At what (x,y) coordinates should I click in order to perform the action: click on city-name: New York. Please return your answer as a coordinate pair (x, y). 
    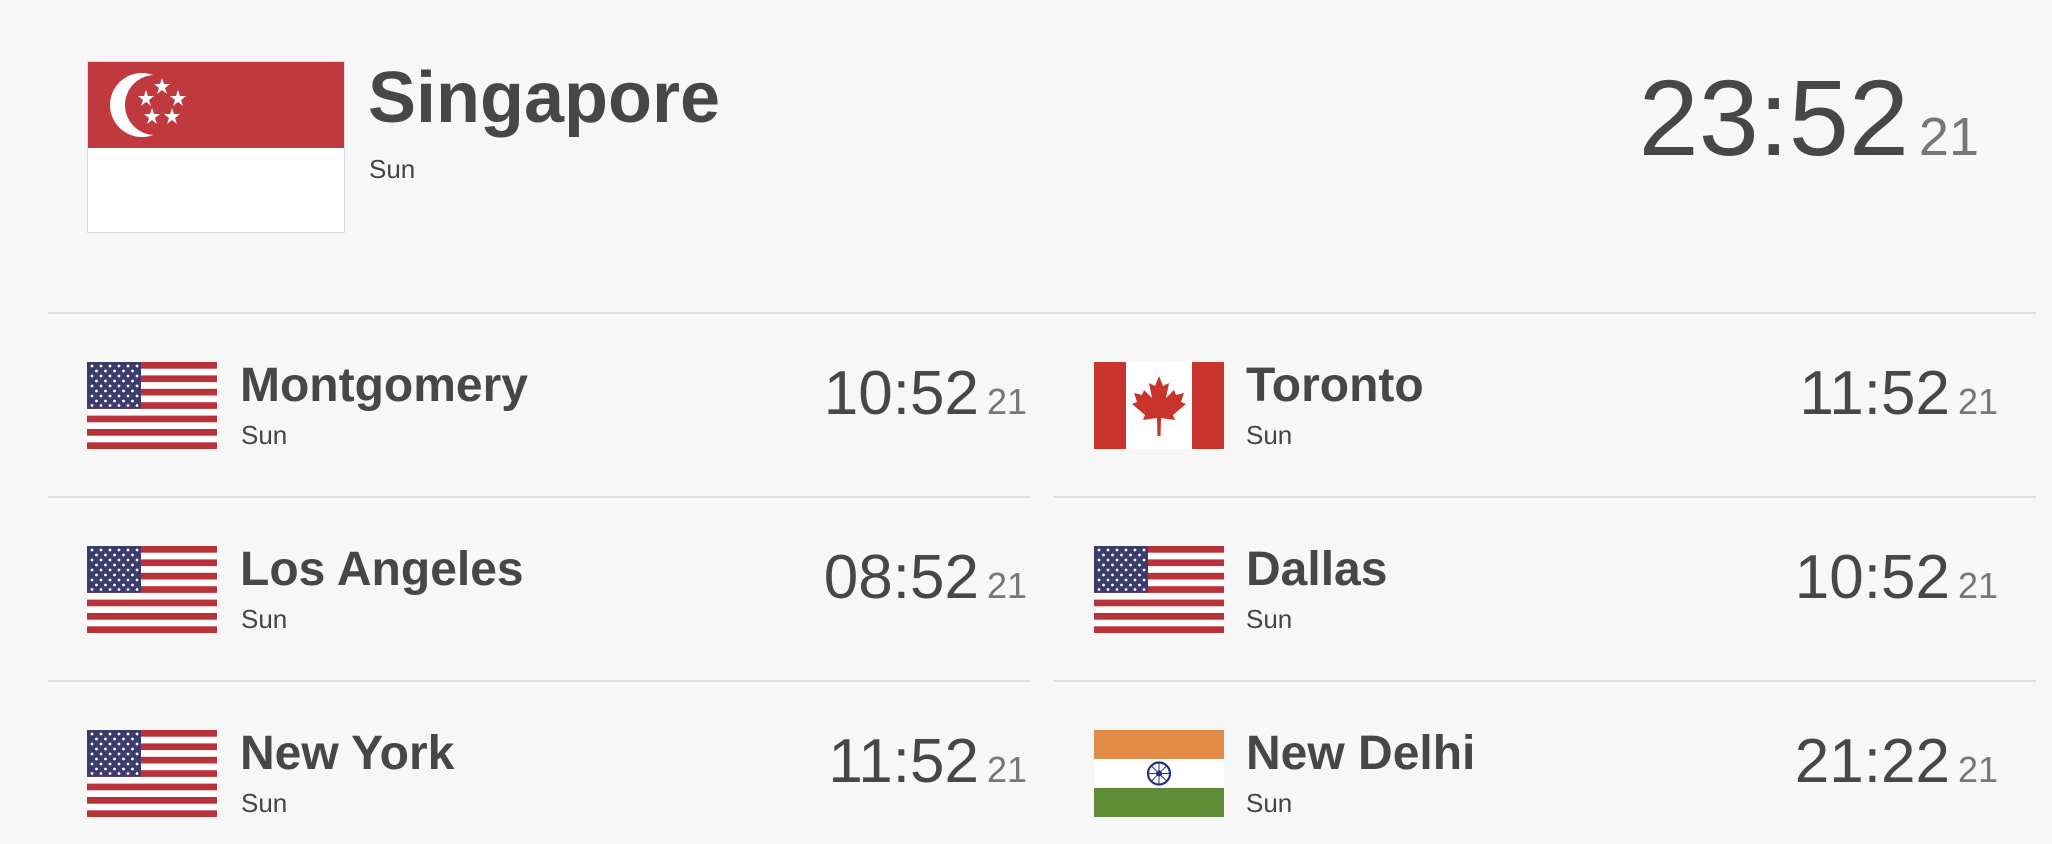
    Looking at the image, I should click on (347, 753).